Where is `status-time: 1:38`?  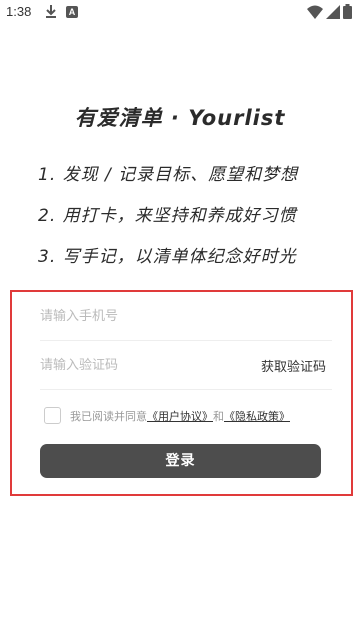
status-time: 1:38 is located at coordinates (19, 11).